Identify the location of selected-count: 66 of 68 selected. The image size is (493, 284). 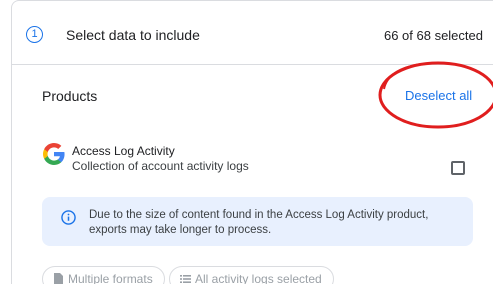
(433, 35).